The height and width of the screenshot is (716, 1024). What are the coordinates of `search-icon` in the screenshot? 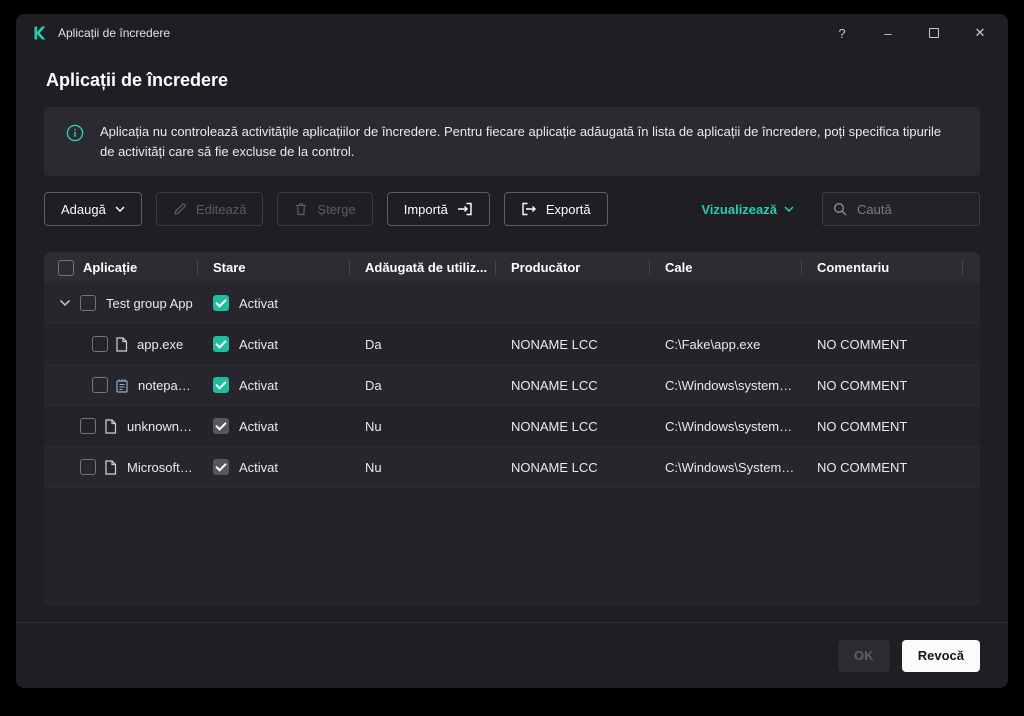 It's located at (840, 209).